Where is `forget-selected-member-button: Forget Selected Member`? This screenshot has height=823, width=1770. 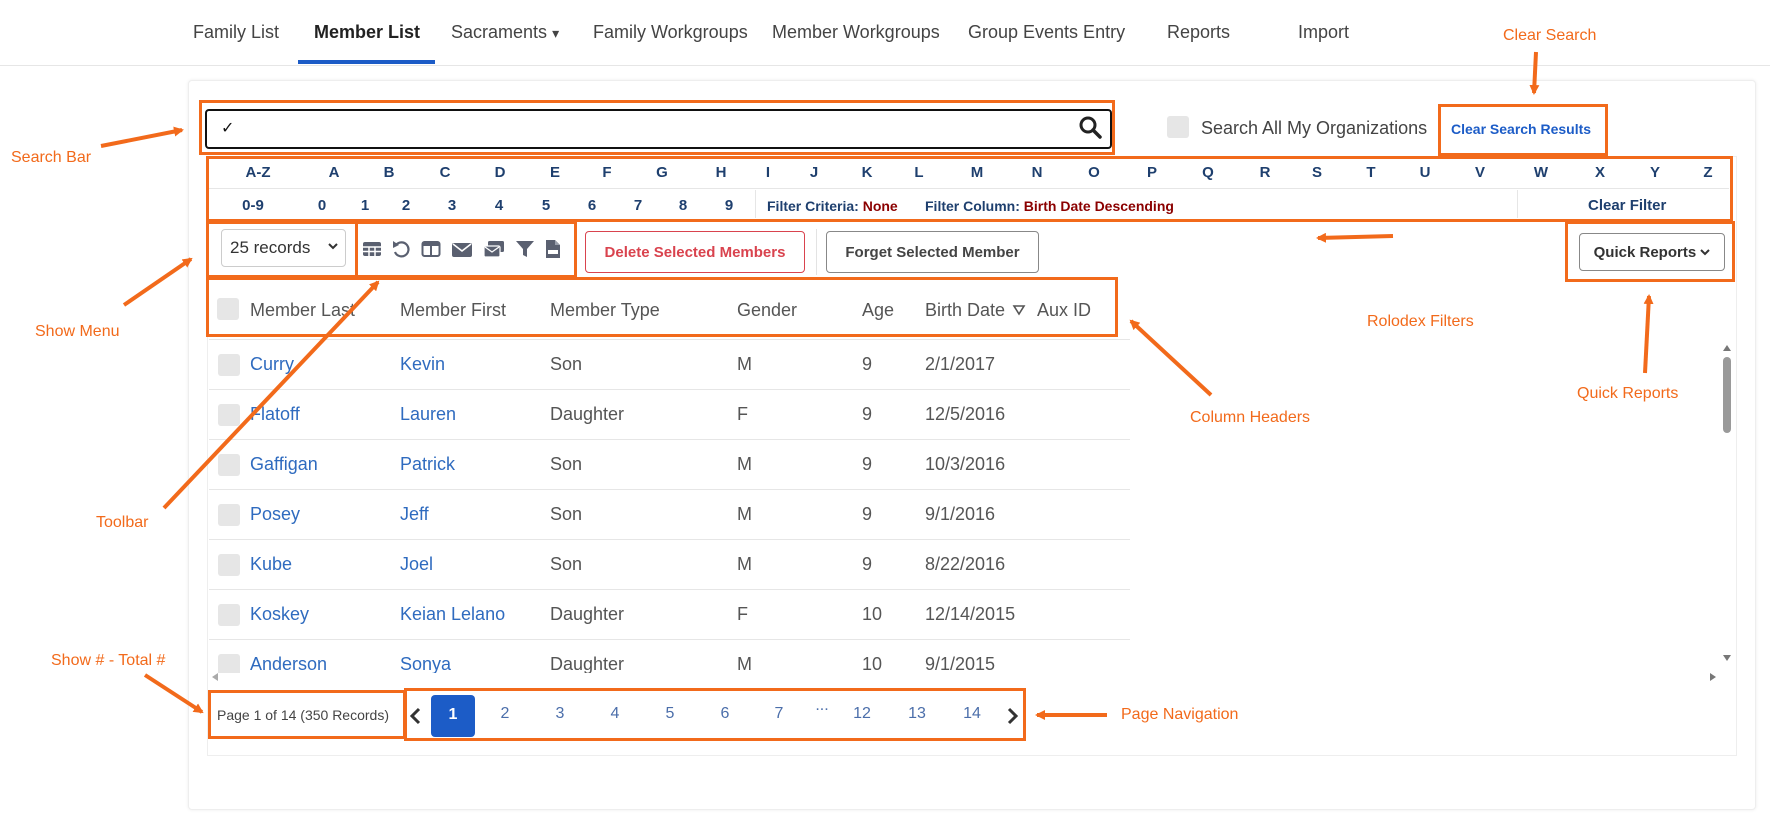
forget-selected-member-button: Forget Selected Member is located at coordinates (932, 252).